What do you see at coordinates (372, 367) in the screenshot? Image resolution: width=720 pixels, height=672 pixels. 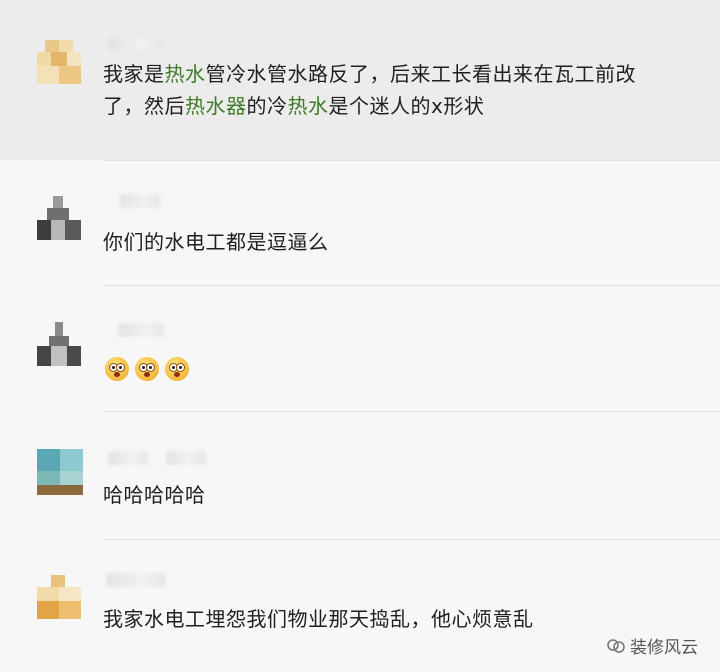 I see `emoji-row` at bounding box center [372, 367].